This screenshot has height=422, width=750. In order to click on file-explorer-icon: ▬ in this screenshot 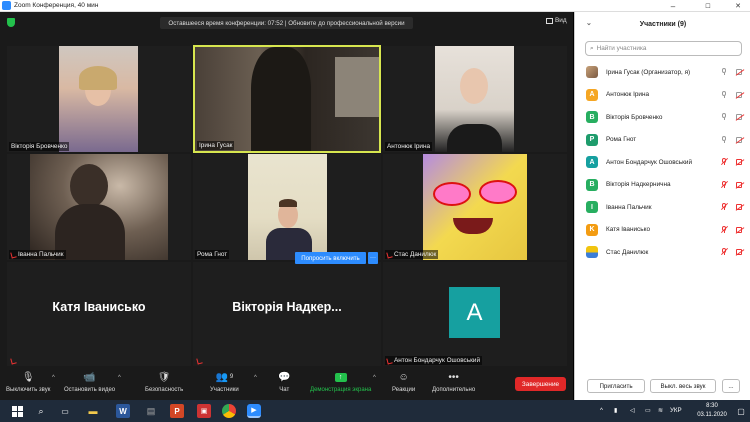, I will do `click(93, 411)`.